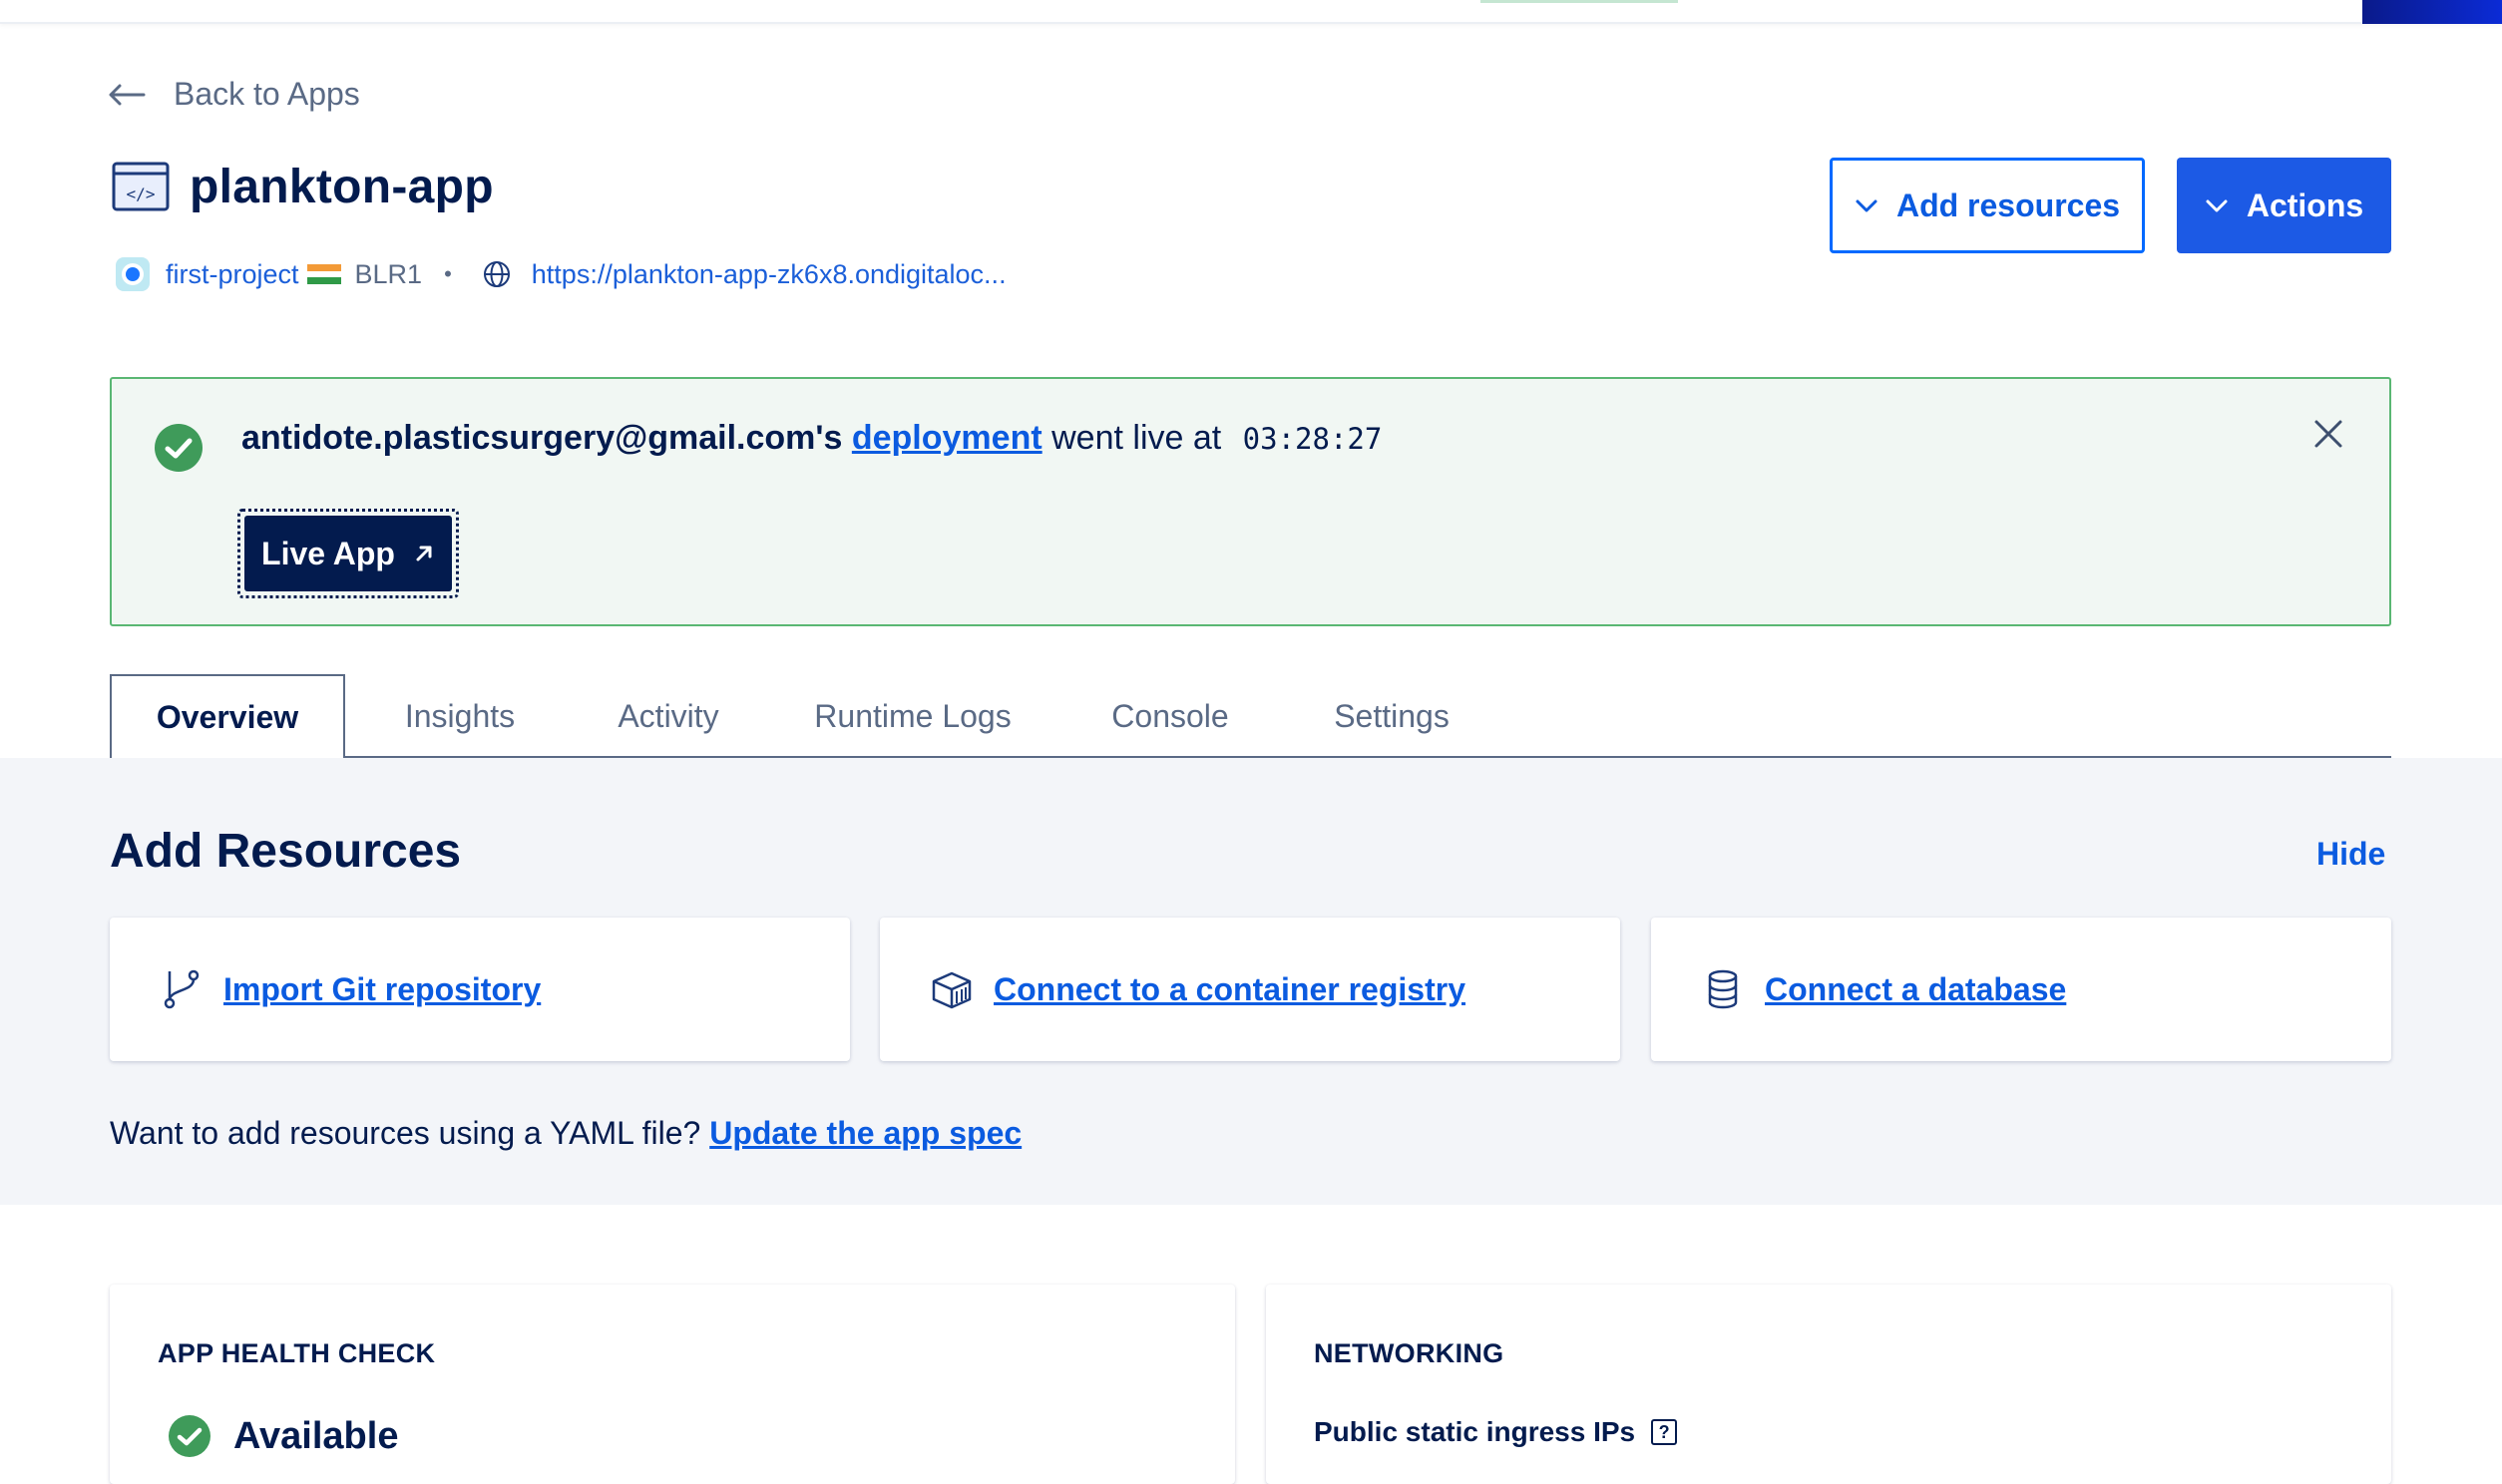 This screenshot has width=2502, height=1484. Describe the element at coordinates (913, 716) in the screenshot. I see `tab-runtime-logs: Runtime Logs` at that location.